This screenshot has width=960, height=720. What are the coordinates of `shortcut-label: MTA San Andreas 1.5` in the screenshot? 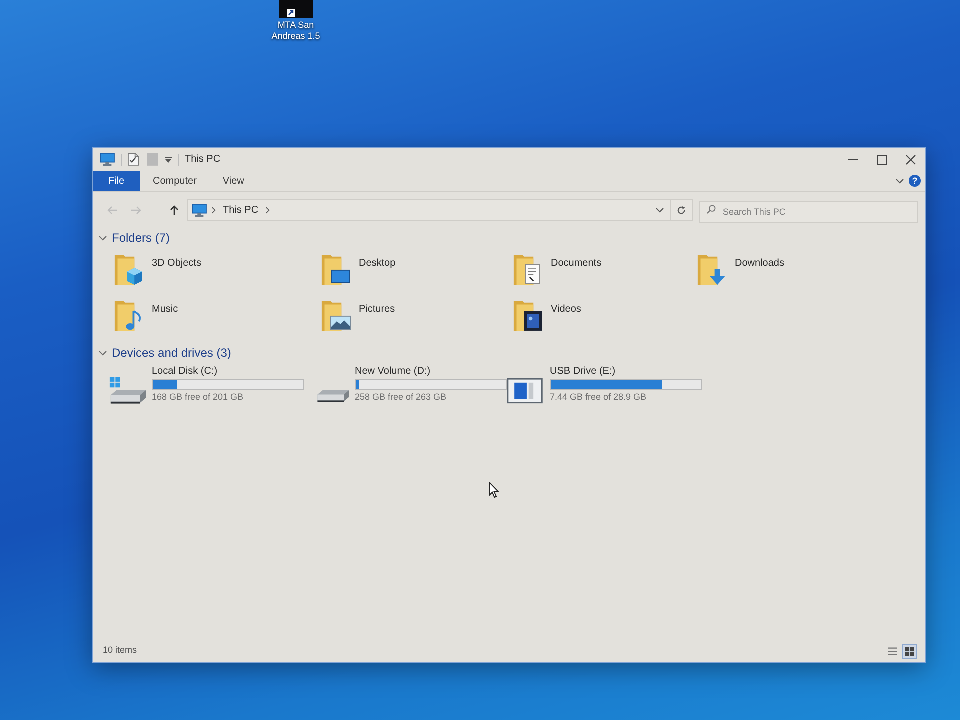 It's located at (296, 31).